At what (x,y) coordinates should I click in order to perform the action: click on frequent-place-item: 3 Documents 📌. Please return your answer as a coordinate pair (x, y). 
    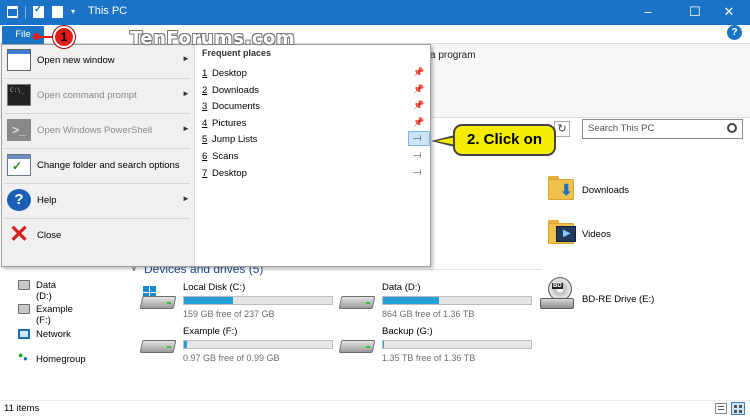
    Looking at the image, I should click on (313, 107).